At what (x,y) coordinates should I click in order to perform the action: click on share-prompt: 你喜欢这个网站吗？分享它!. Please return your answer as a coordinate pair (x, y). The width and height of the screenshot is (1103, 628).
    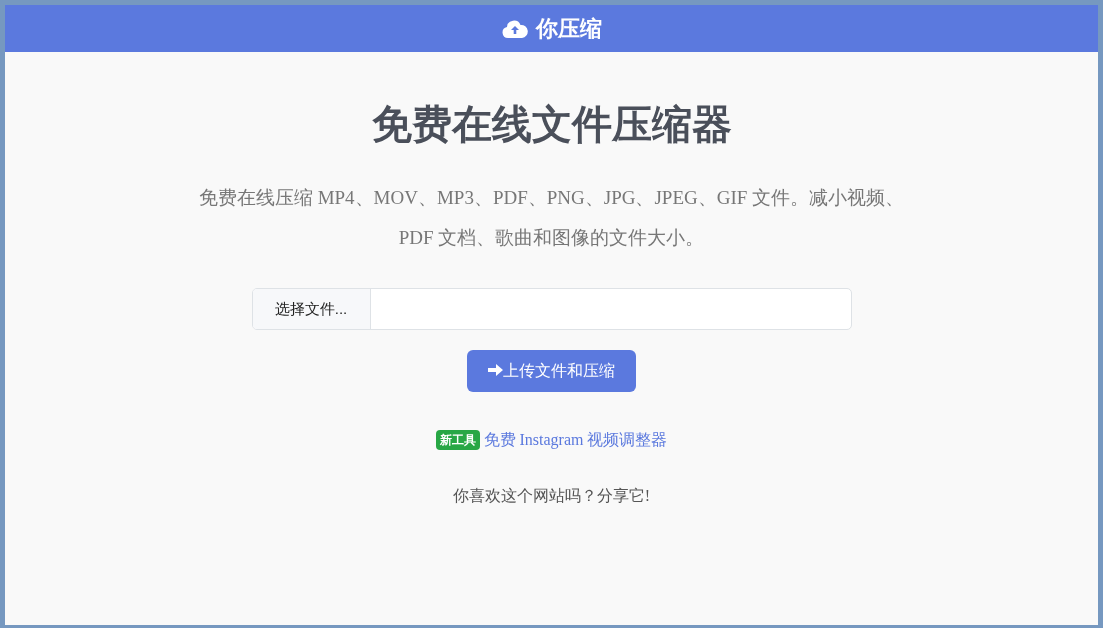
    Looking at the image, I should click on (551, 496).